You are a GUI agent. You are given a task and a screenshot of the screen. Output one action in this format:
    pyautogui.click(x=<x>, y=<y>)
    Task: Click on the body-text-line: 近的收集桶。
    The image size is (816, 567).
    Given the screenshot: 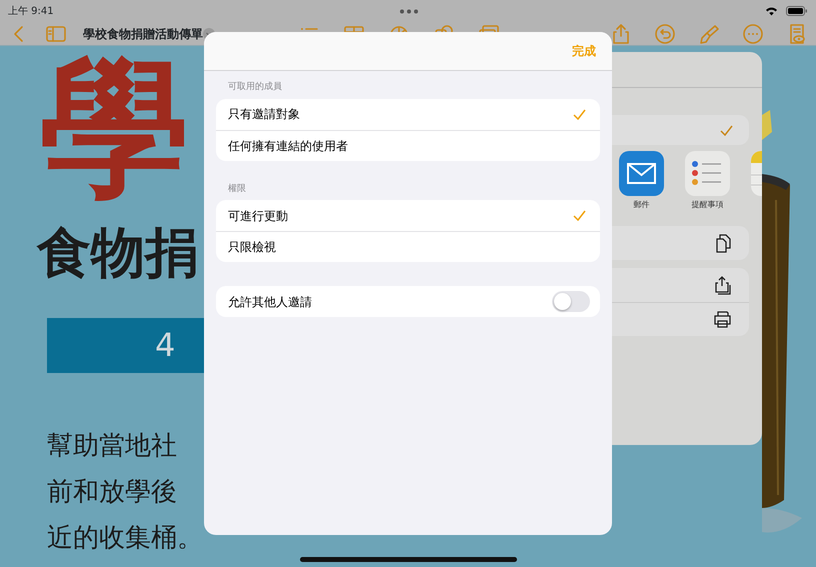 What is the action you would take?
    pyautogui.click(x=125, y=538)
    